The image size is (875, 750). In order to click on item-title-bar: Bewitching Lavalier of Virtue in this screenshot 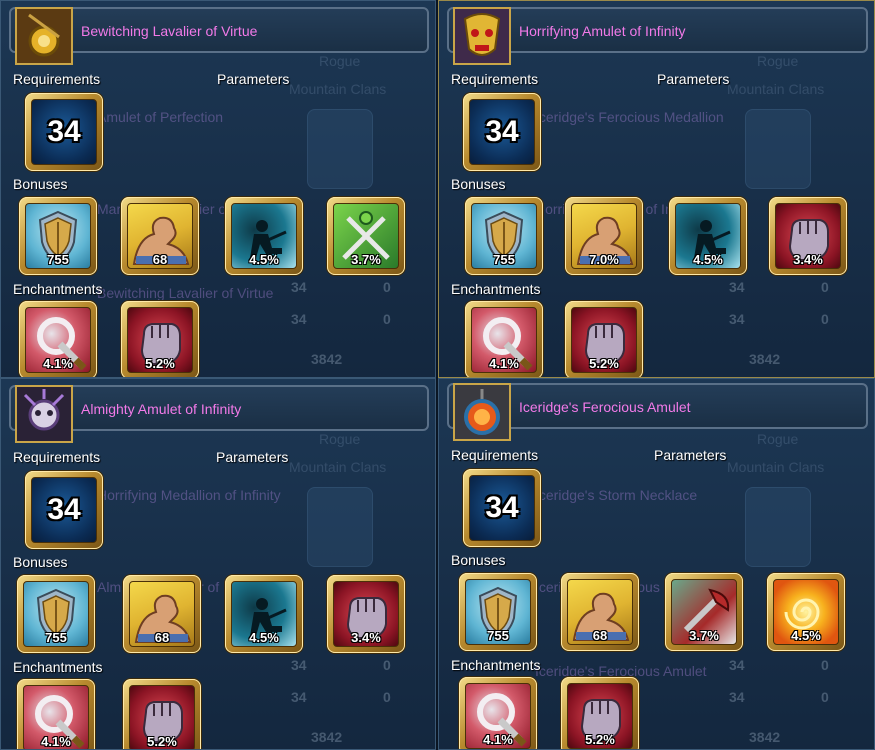, I will do `click(219, 36)`.